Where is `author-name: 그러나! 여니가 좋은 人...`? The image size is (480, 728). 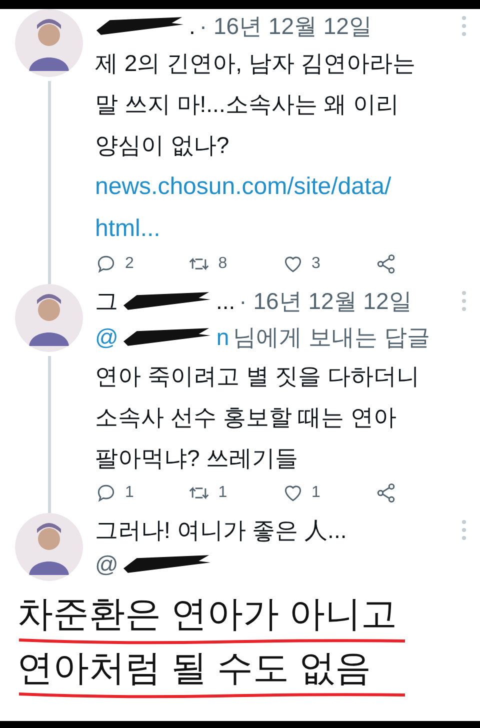 author-name: 그러나! 여니가 좋은 人... is located at coordinates (221, 530).